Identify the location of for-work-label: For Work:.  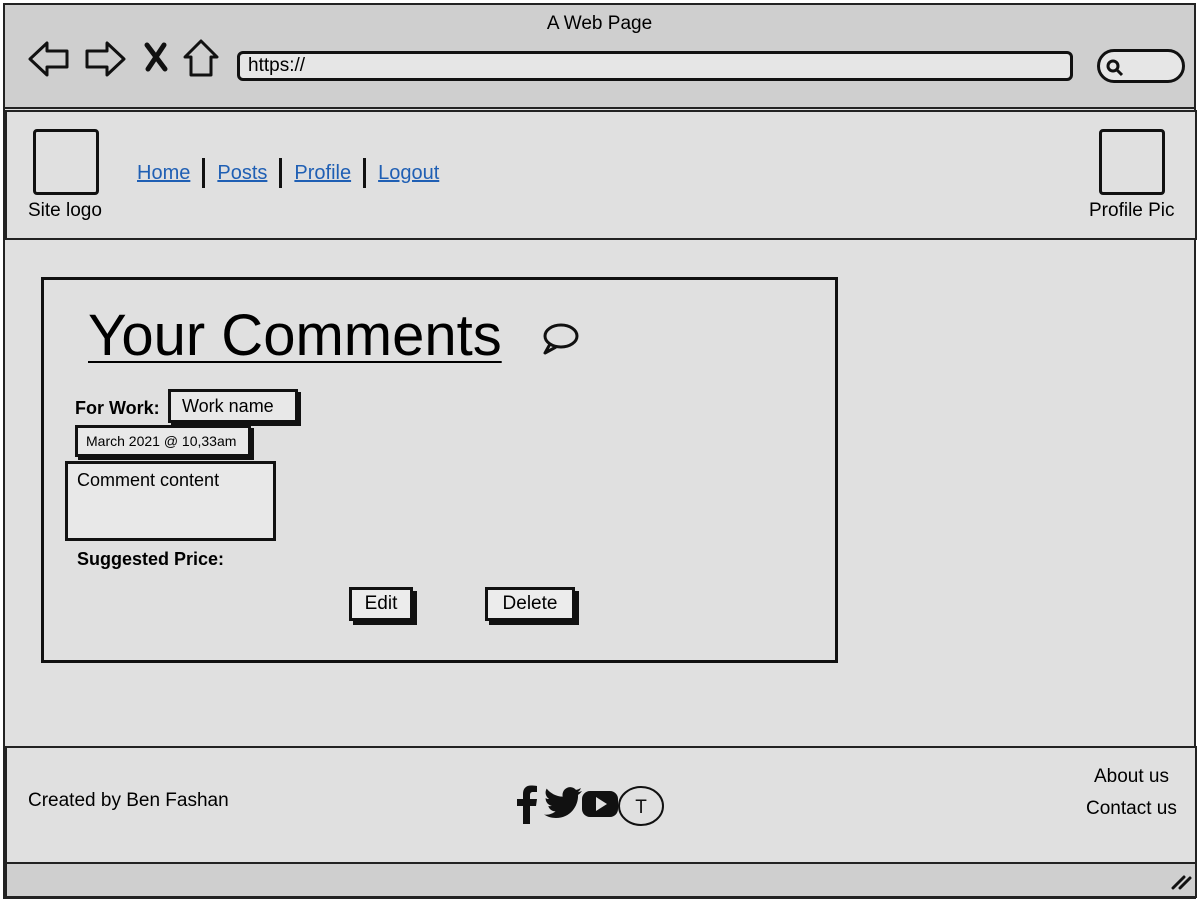
(117, 408).